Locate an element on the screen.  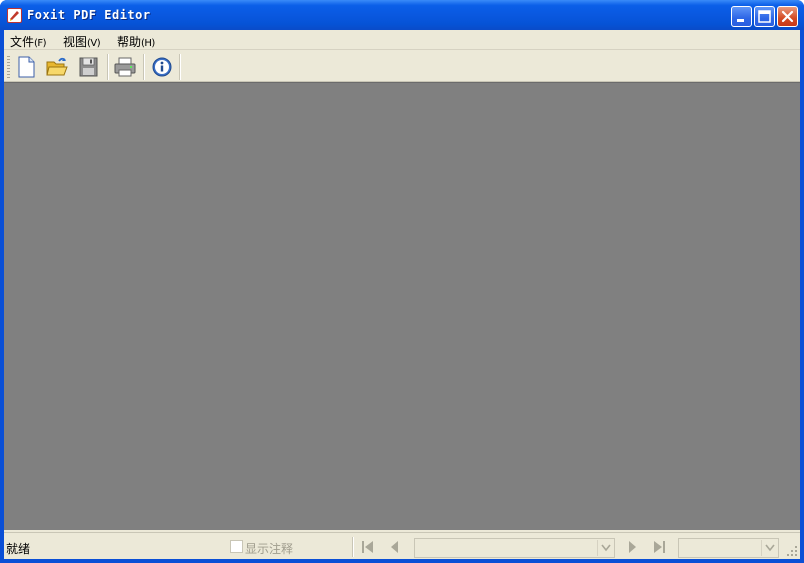
next-page-icon is located at coordinates (632, 547).